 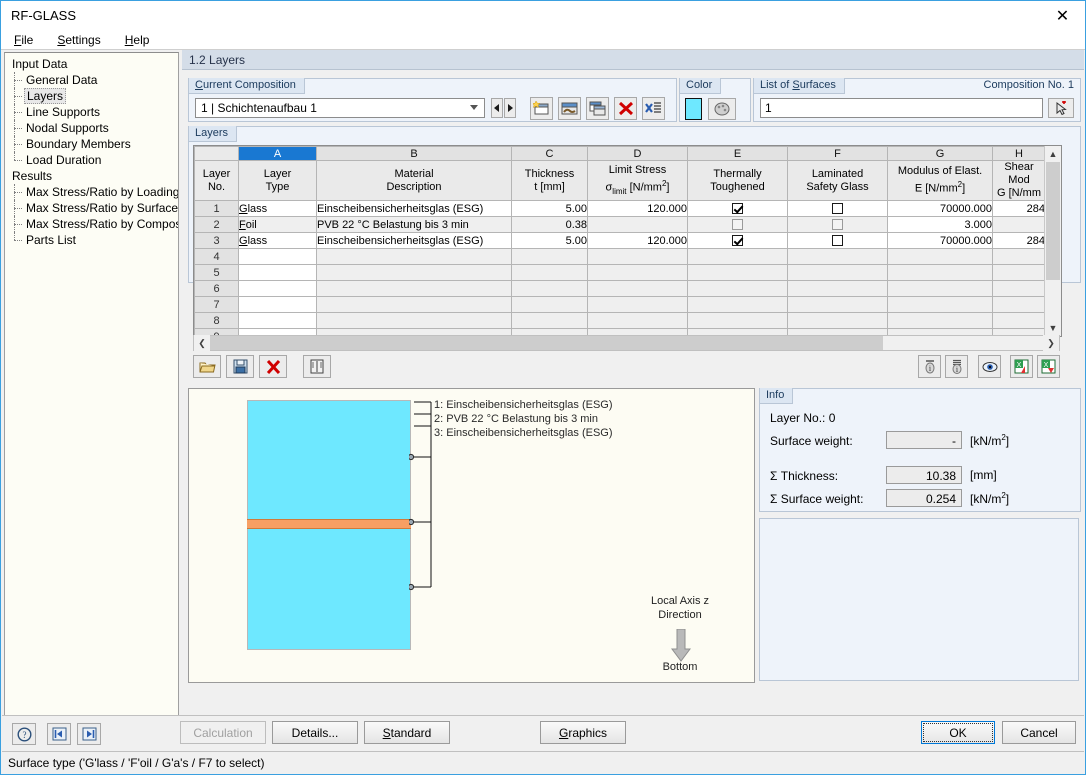 What do you see at coordinates (620, 304) in the screenshot?
I see `table-row: 7` at bounding box center [620, 304].